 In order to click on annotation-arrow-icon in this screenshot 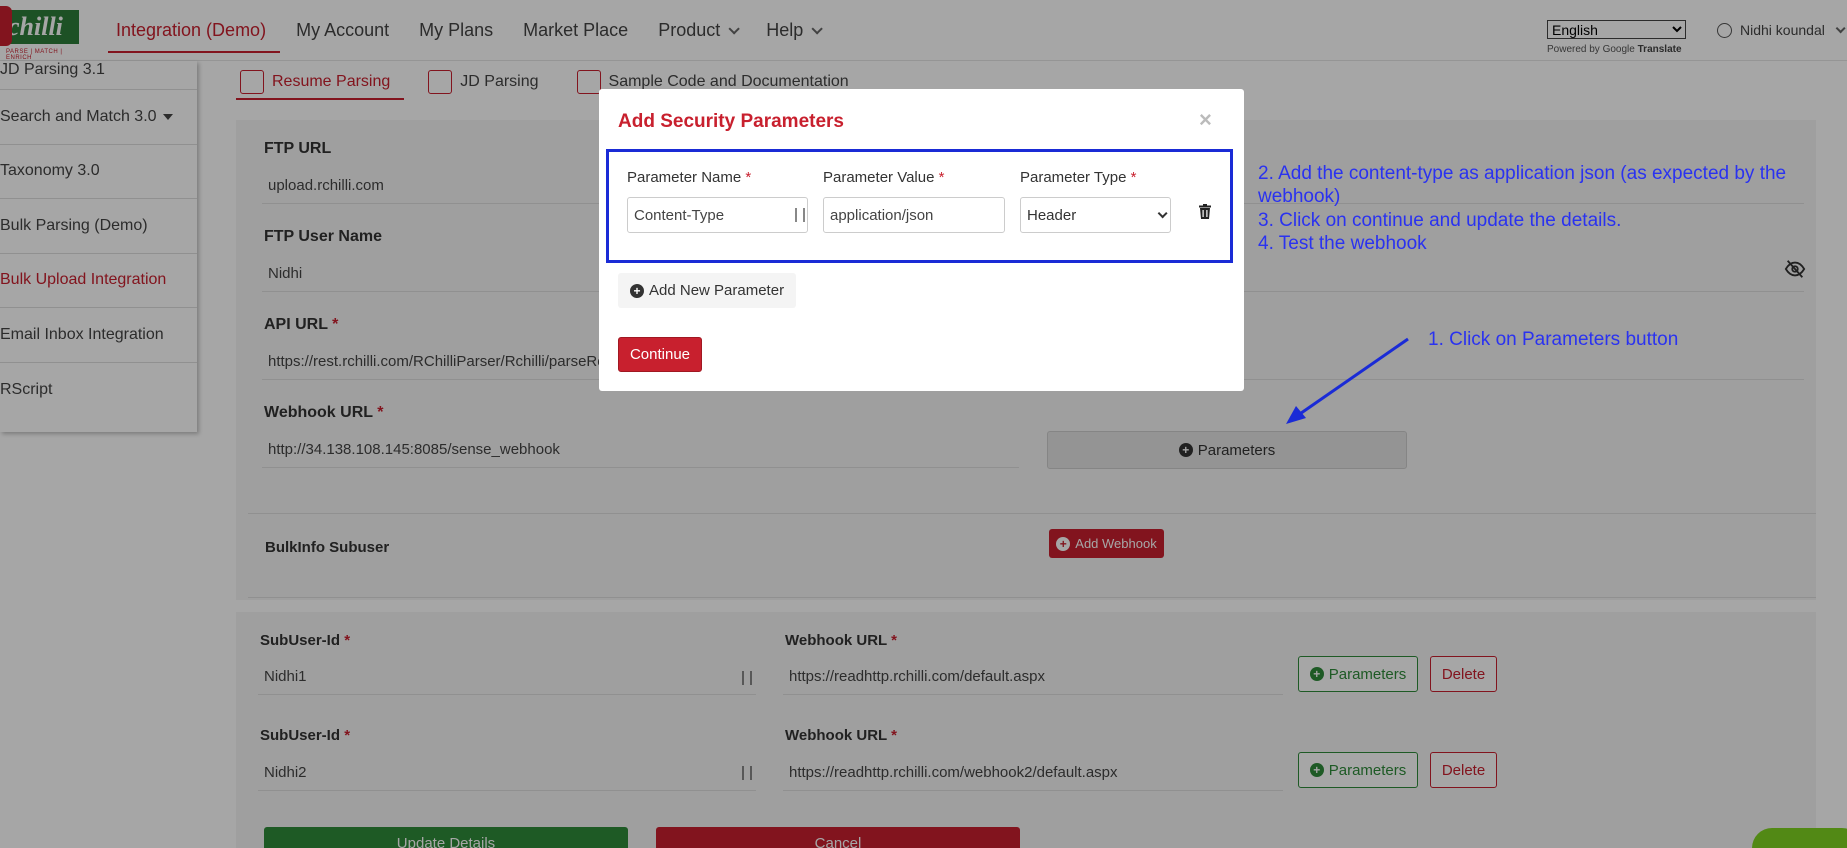, I will do `click(1347, 380)`.